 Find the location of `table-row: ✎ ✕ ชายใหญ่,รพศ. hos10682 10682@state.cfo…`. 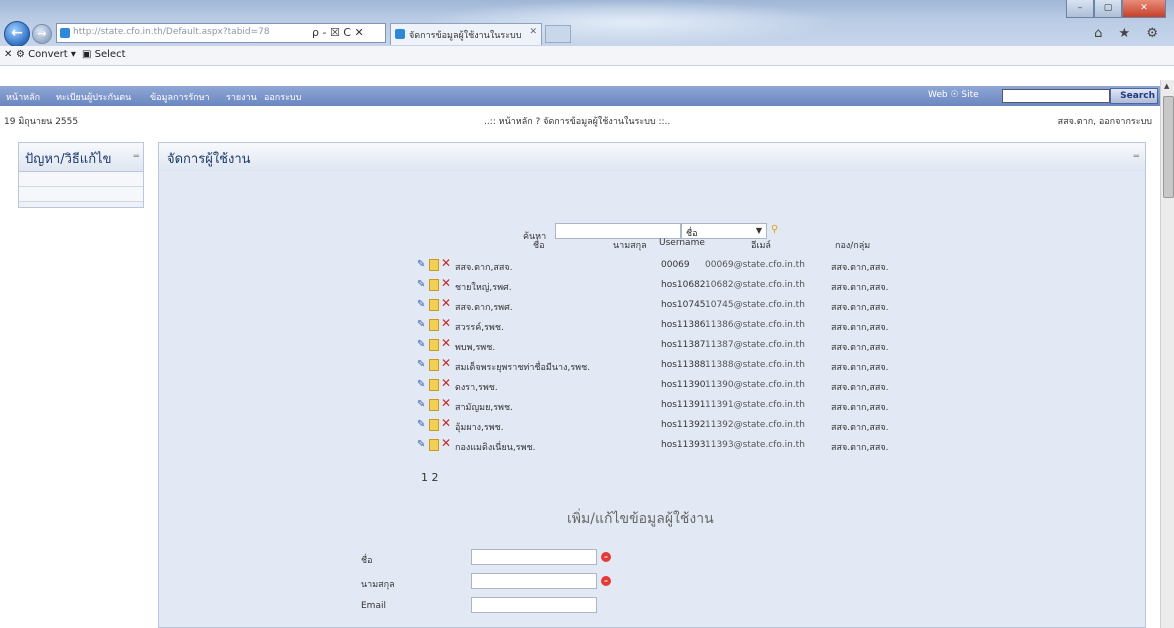

table-row: ✎ ✕ ชายใหญ่,รพศ. hos10682 10682@state.cfo… is located at coordinates (657, 286).